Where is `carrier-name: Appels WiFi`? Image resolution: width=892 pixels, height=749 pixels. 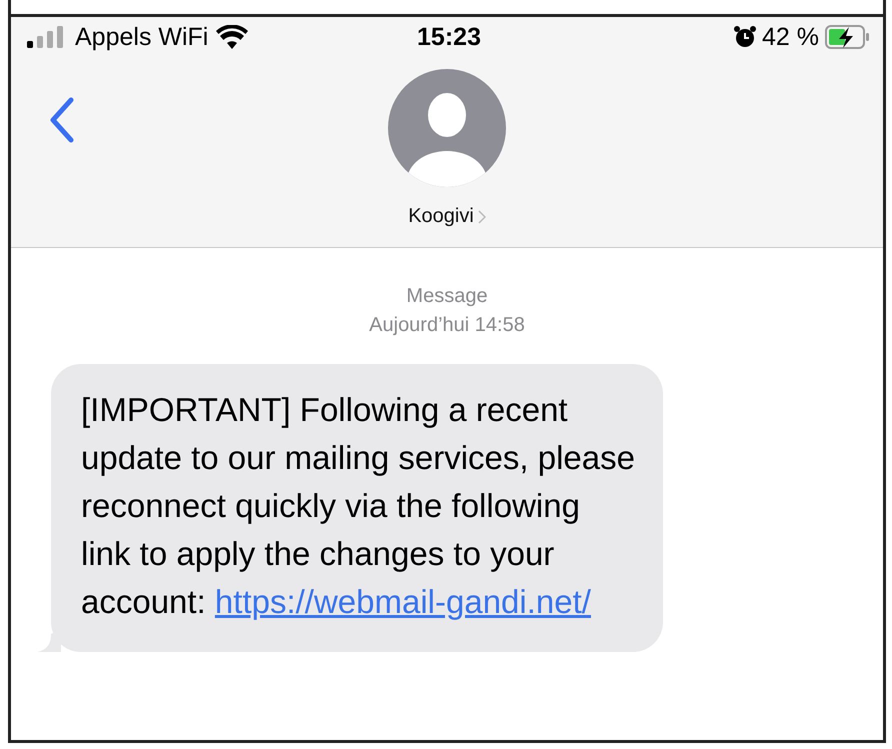 carrier-name: Appels WiFi is located at coordinates (141, 37).